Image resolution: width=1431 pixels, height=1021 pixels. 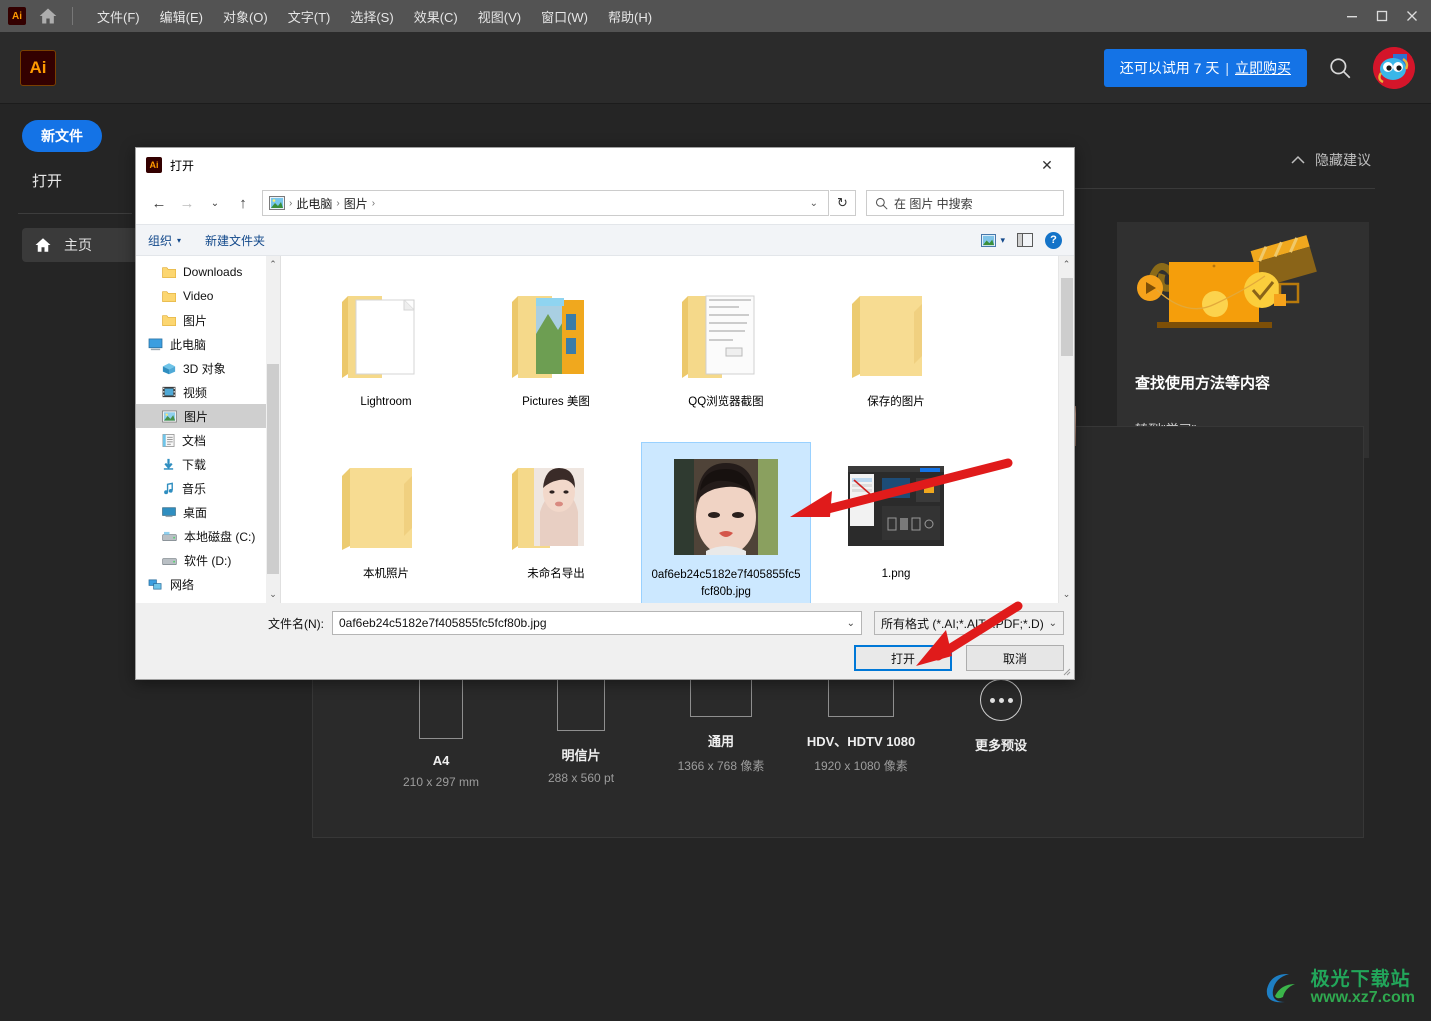 I want to click on file-list-scrollbar: ⌃ ⌄, so click(x=1066, y=429).